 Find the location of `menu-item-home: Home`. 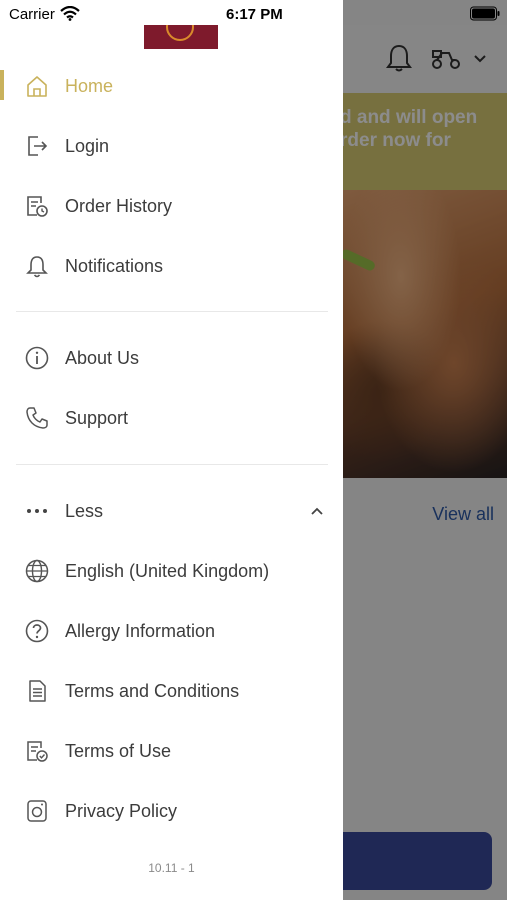

menu-item-home: Home is located at coordinates (171, 86).